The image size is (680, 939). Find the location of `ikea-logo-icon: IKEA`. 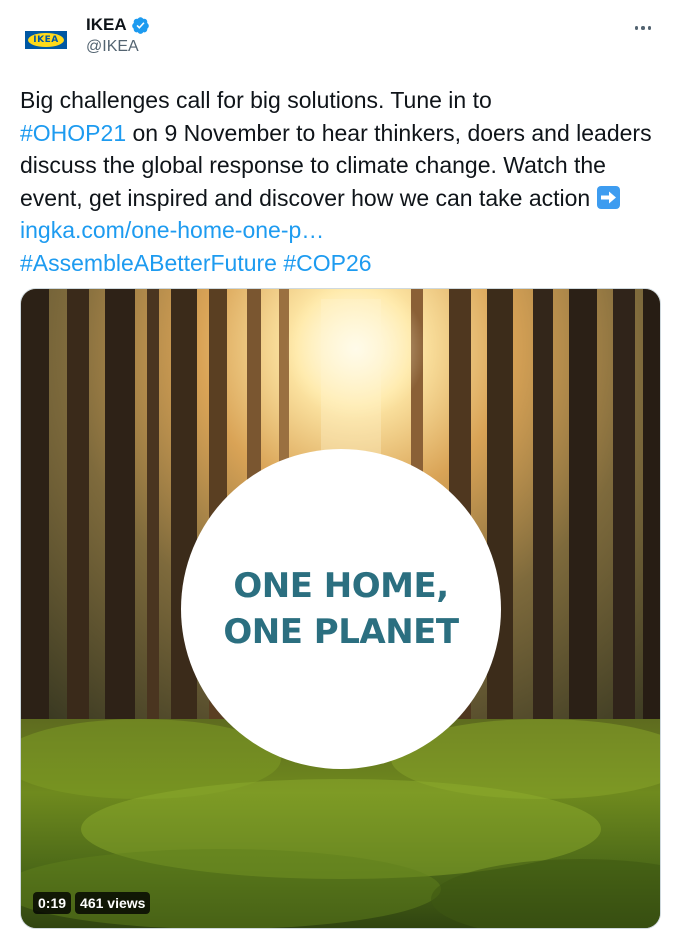

ikea-logo-icon: IKEA is located at coordinates (46, 40).